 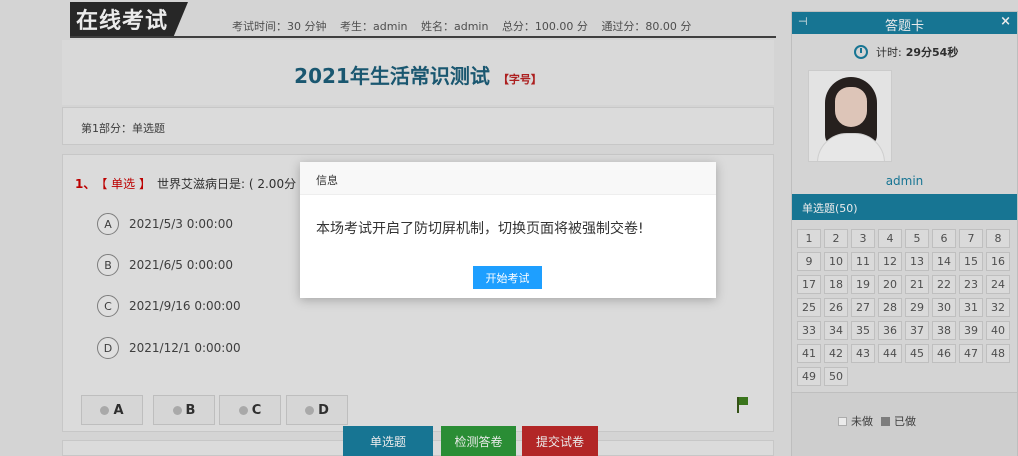 I want to click on start-exam-button: 开始考试, so click(x=507, y=277).